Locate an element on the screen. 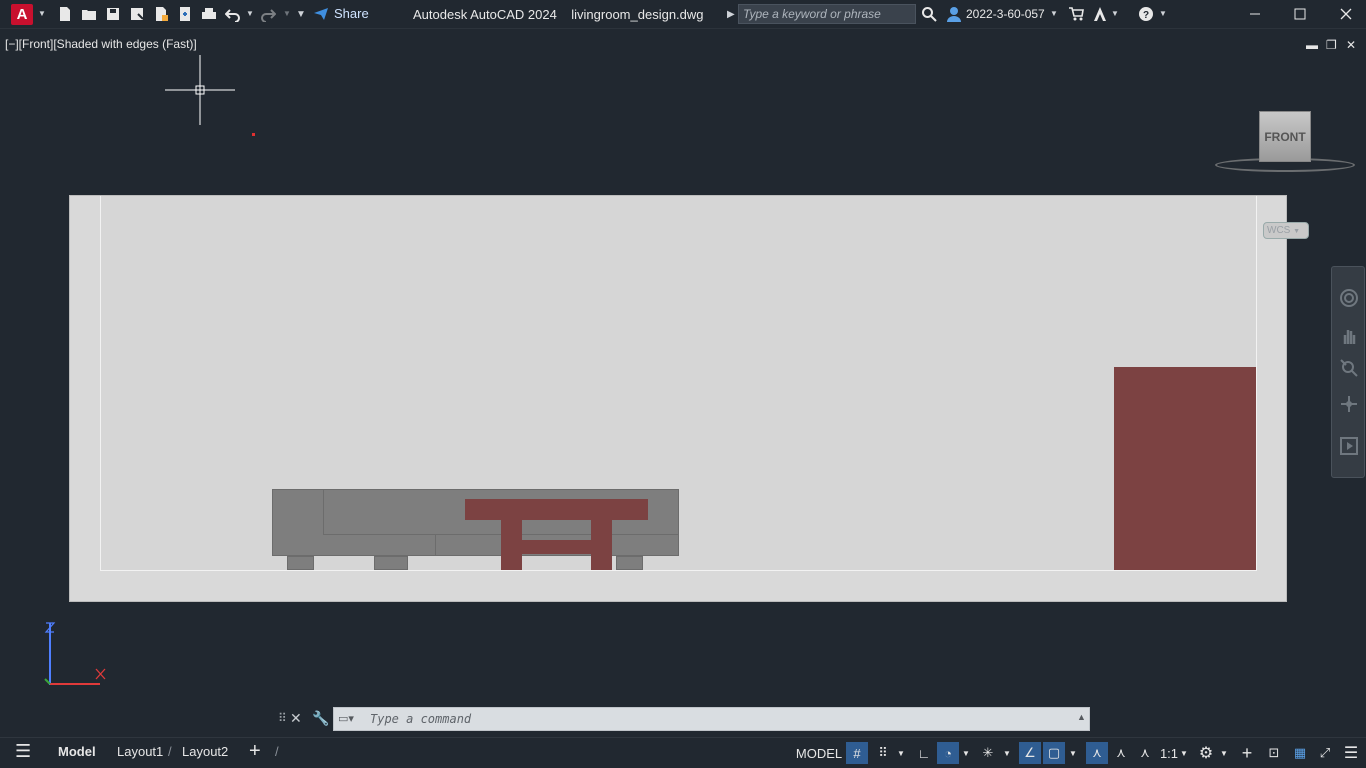 The height and width of the screenshot is (768, 1366). user-menu-chevron-icon: ▼ is located at coordinates (1054, 13).